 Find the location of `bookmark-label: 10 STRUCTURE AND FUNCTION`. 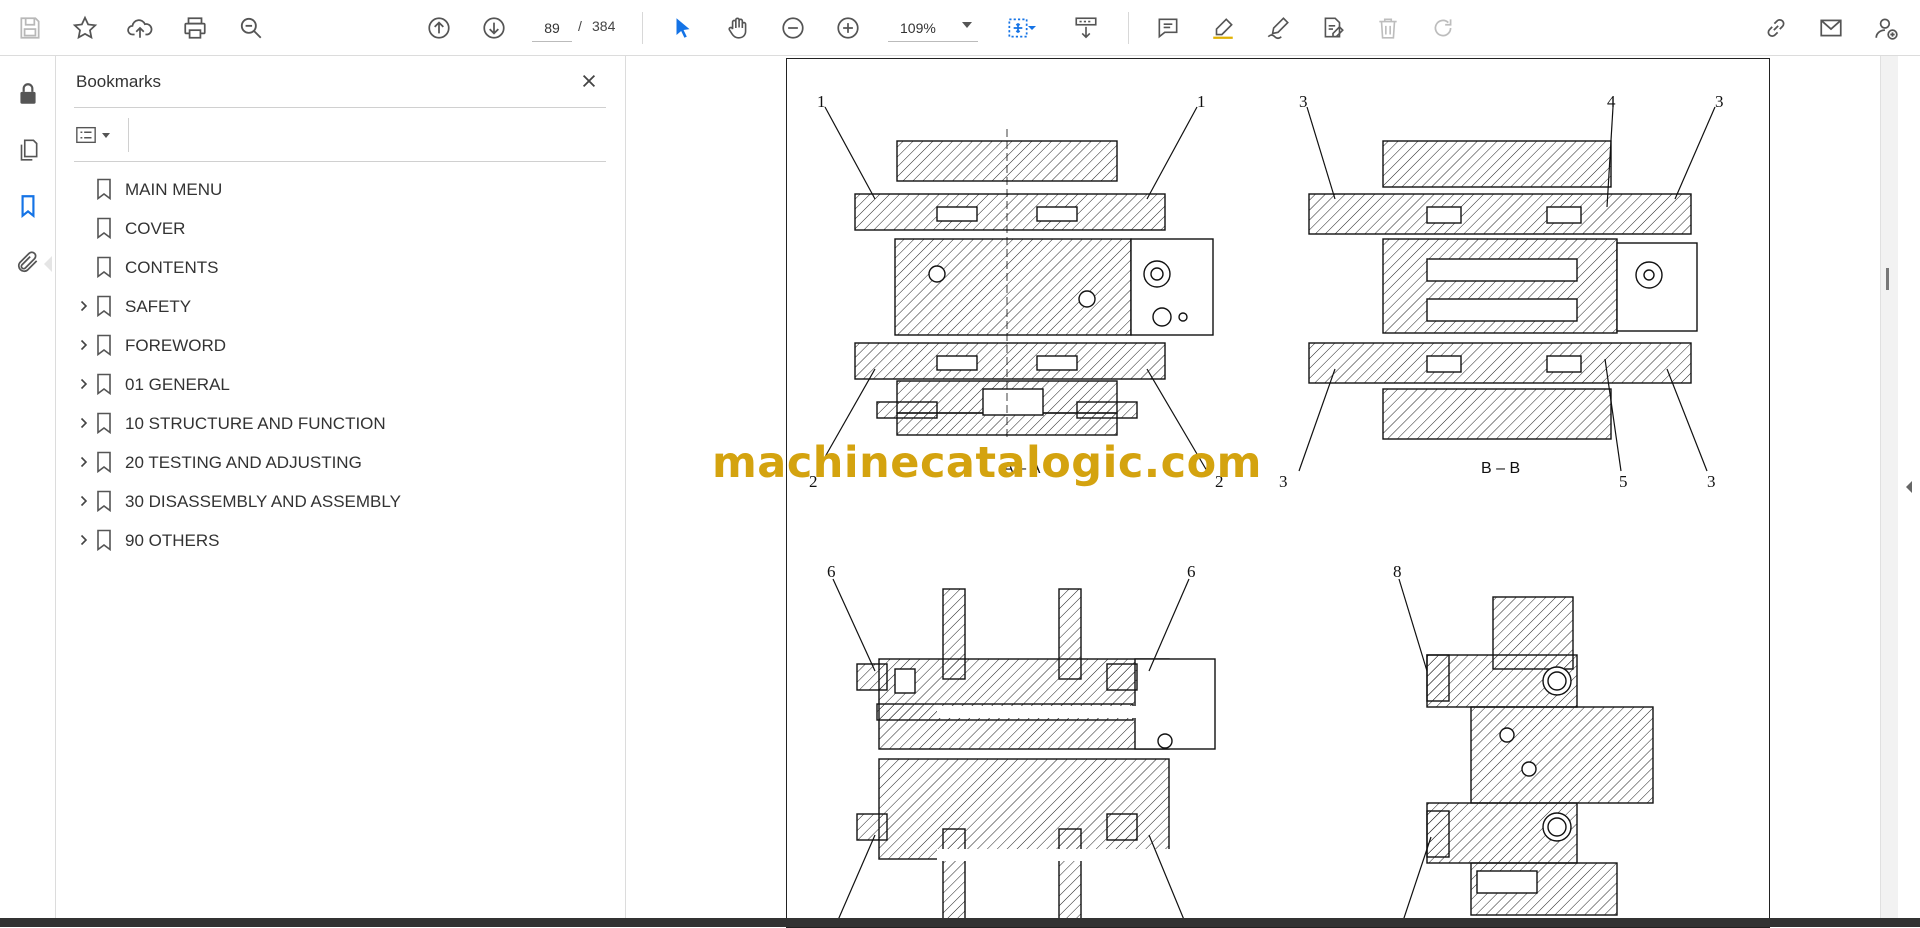

bookmark-label: 10 STRUCTURE AND FUNCTION is located at coordinates (255, 423).